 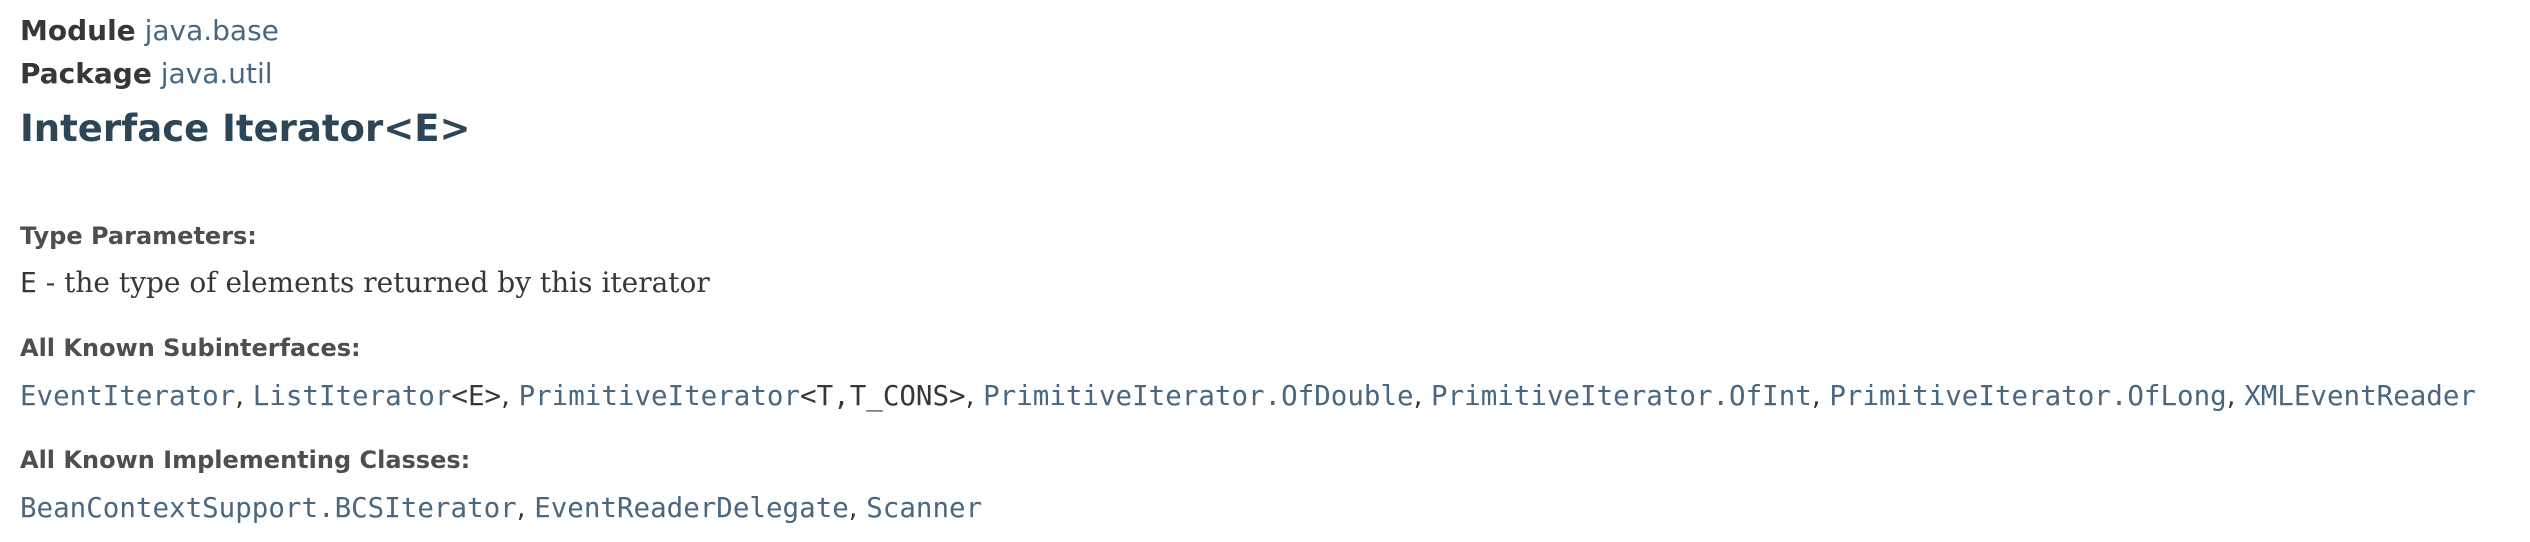 I want to click on implementing-class-link: BeanContextSupport.BCSIterator, so click(x=268, y=508).